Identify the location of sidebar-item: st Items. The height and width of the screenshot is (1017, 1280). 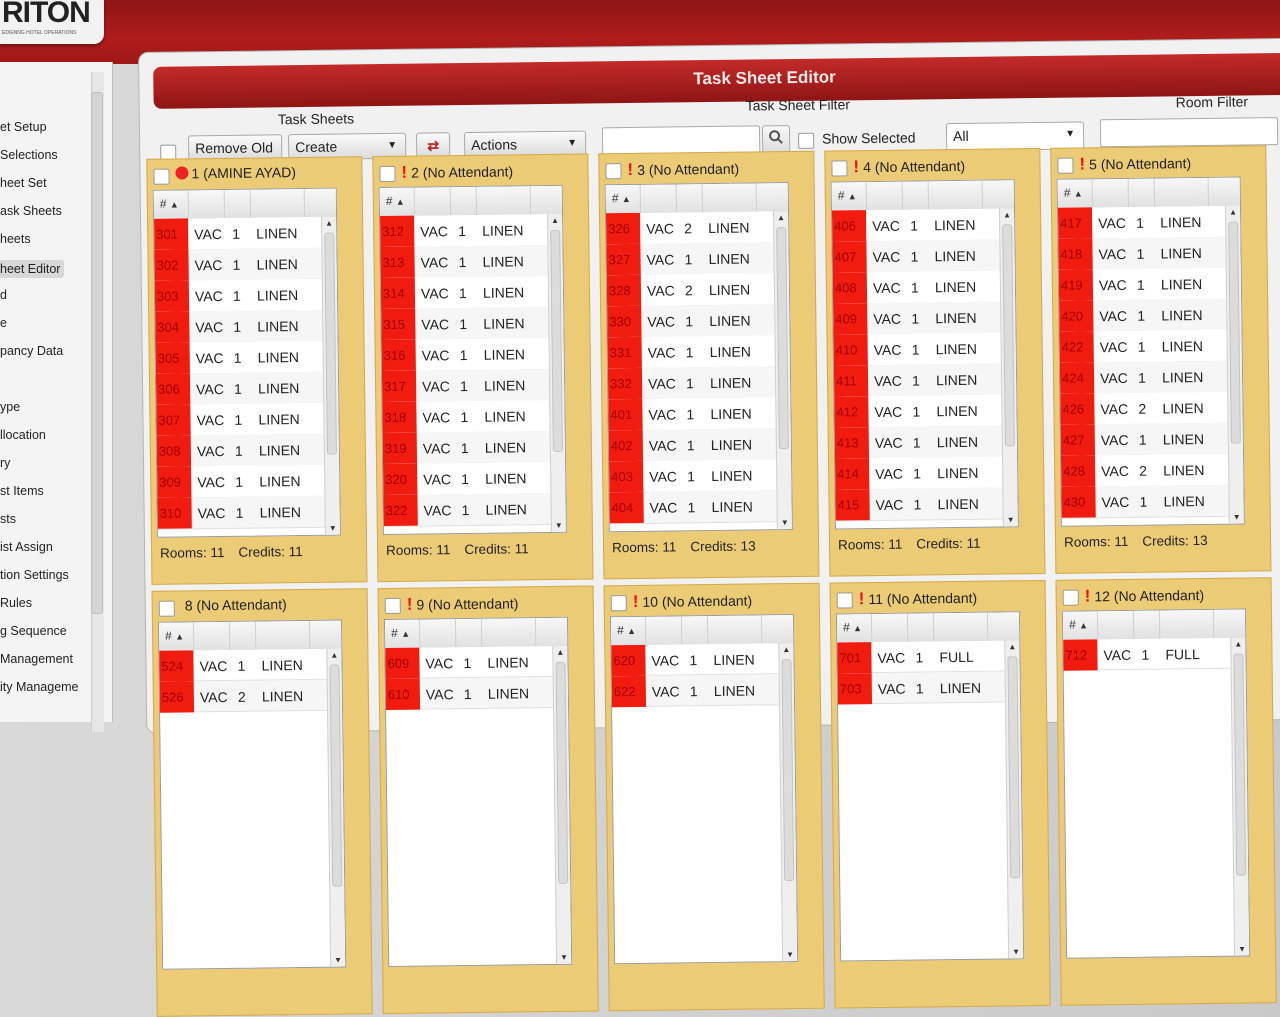
(22, 491).